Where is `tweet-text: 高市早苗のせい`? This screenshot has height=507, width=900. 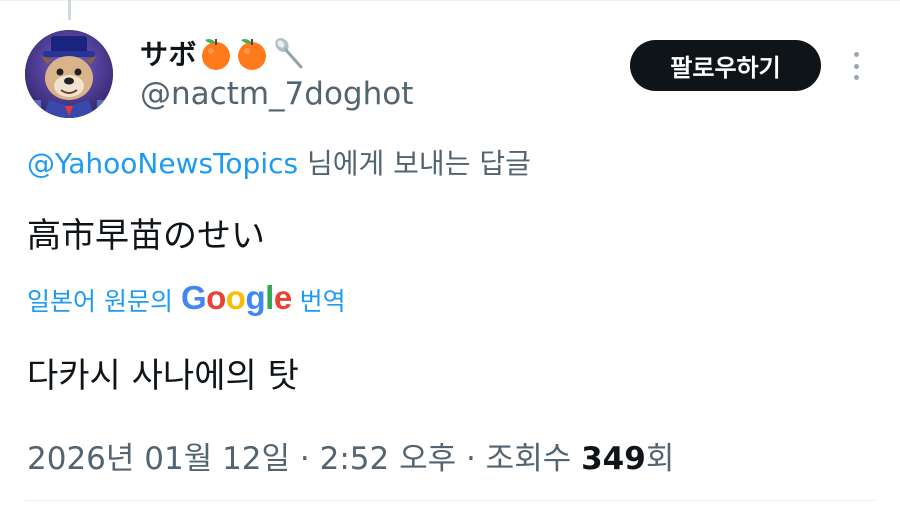
tweet-text: 高市早苗のせい is located at coordinates (146, 236).